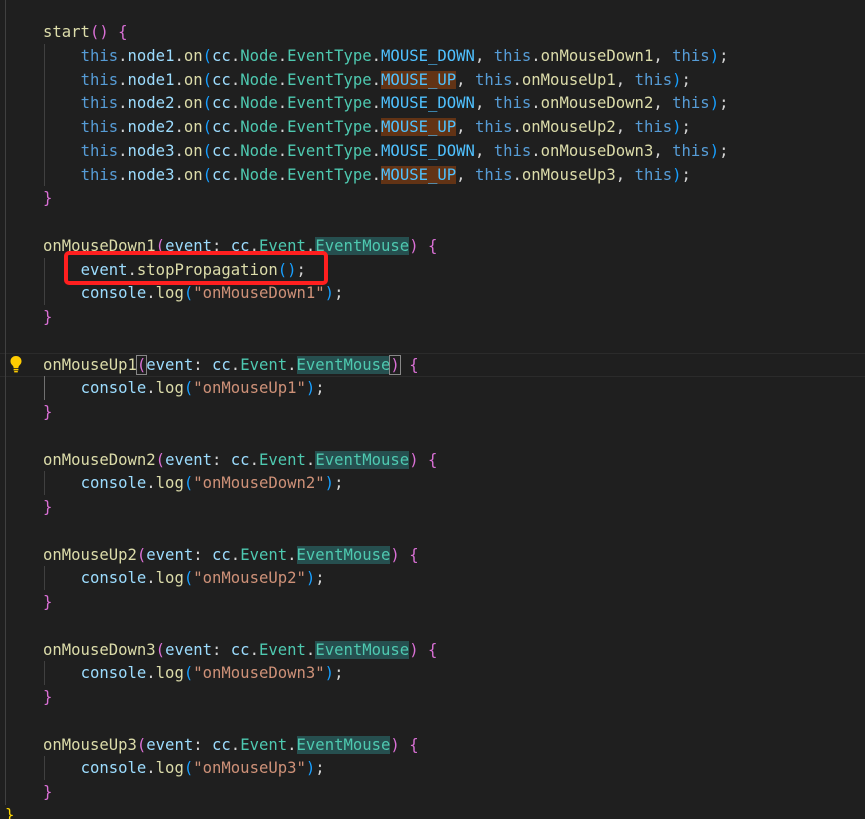 This screenshot has height=819, width=865. What do you see at coordinates (90, 364) in the screenshot?
I see `code-token: onMouseUp1` at bounding box center [90, 364].